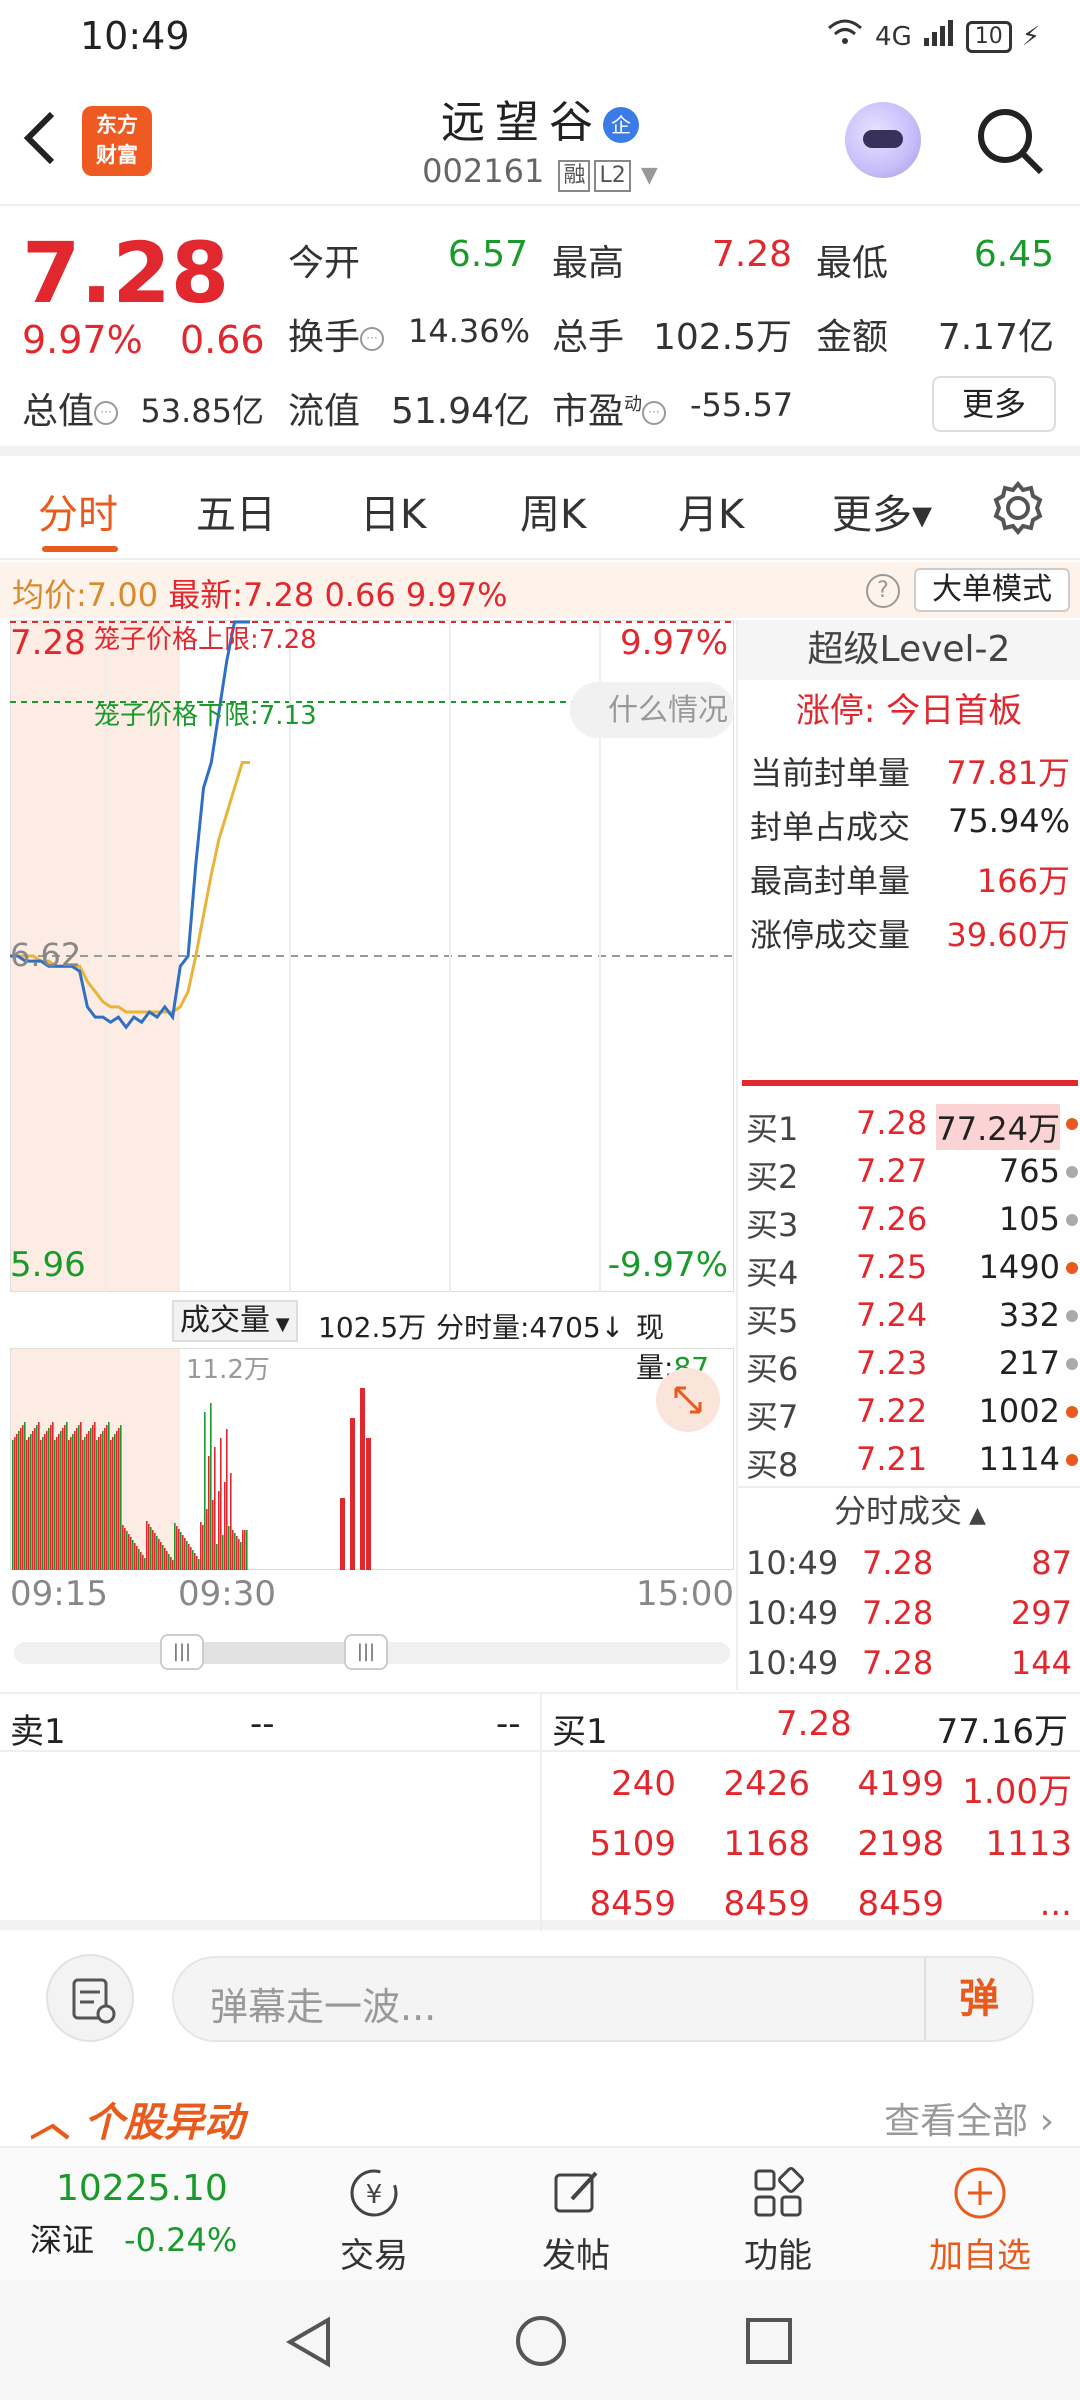 This screenshot has width=1080, height=2400. What do you see at coordinates (48, 1265) in the screenshot?
I see `bottom-price-label: 5.96` at bounding box center [48, 1265].